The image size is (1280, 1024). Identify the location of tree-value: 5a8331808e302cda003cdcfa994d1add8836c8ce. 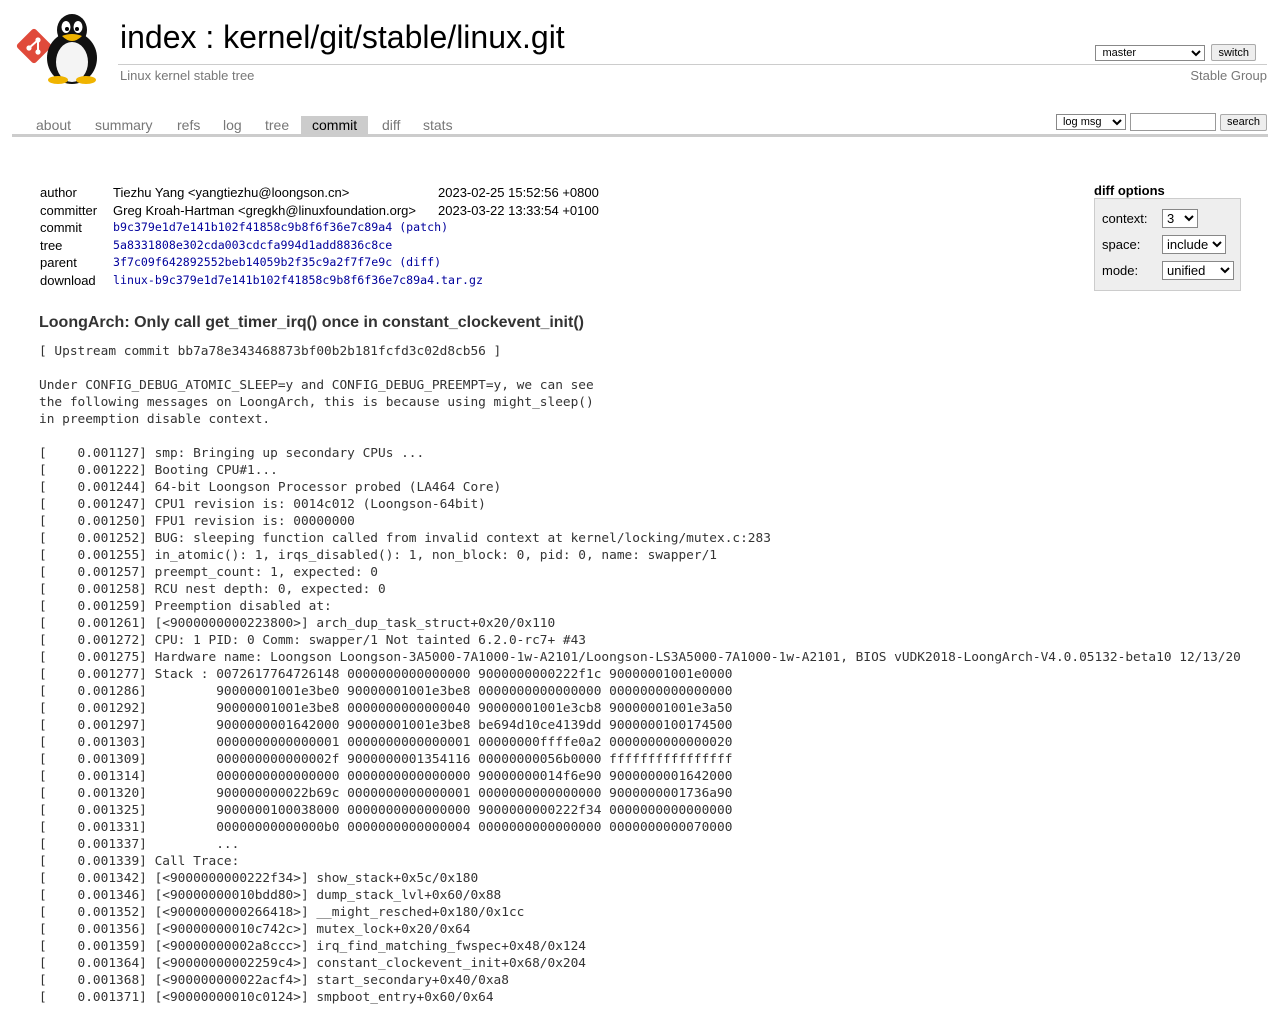
(252, 246).